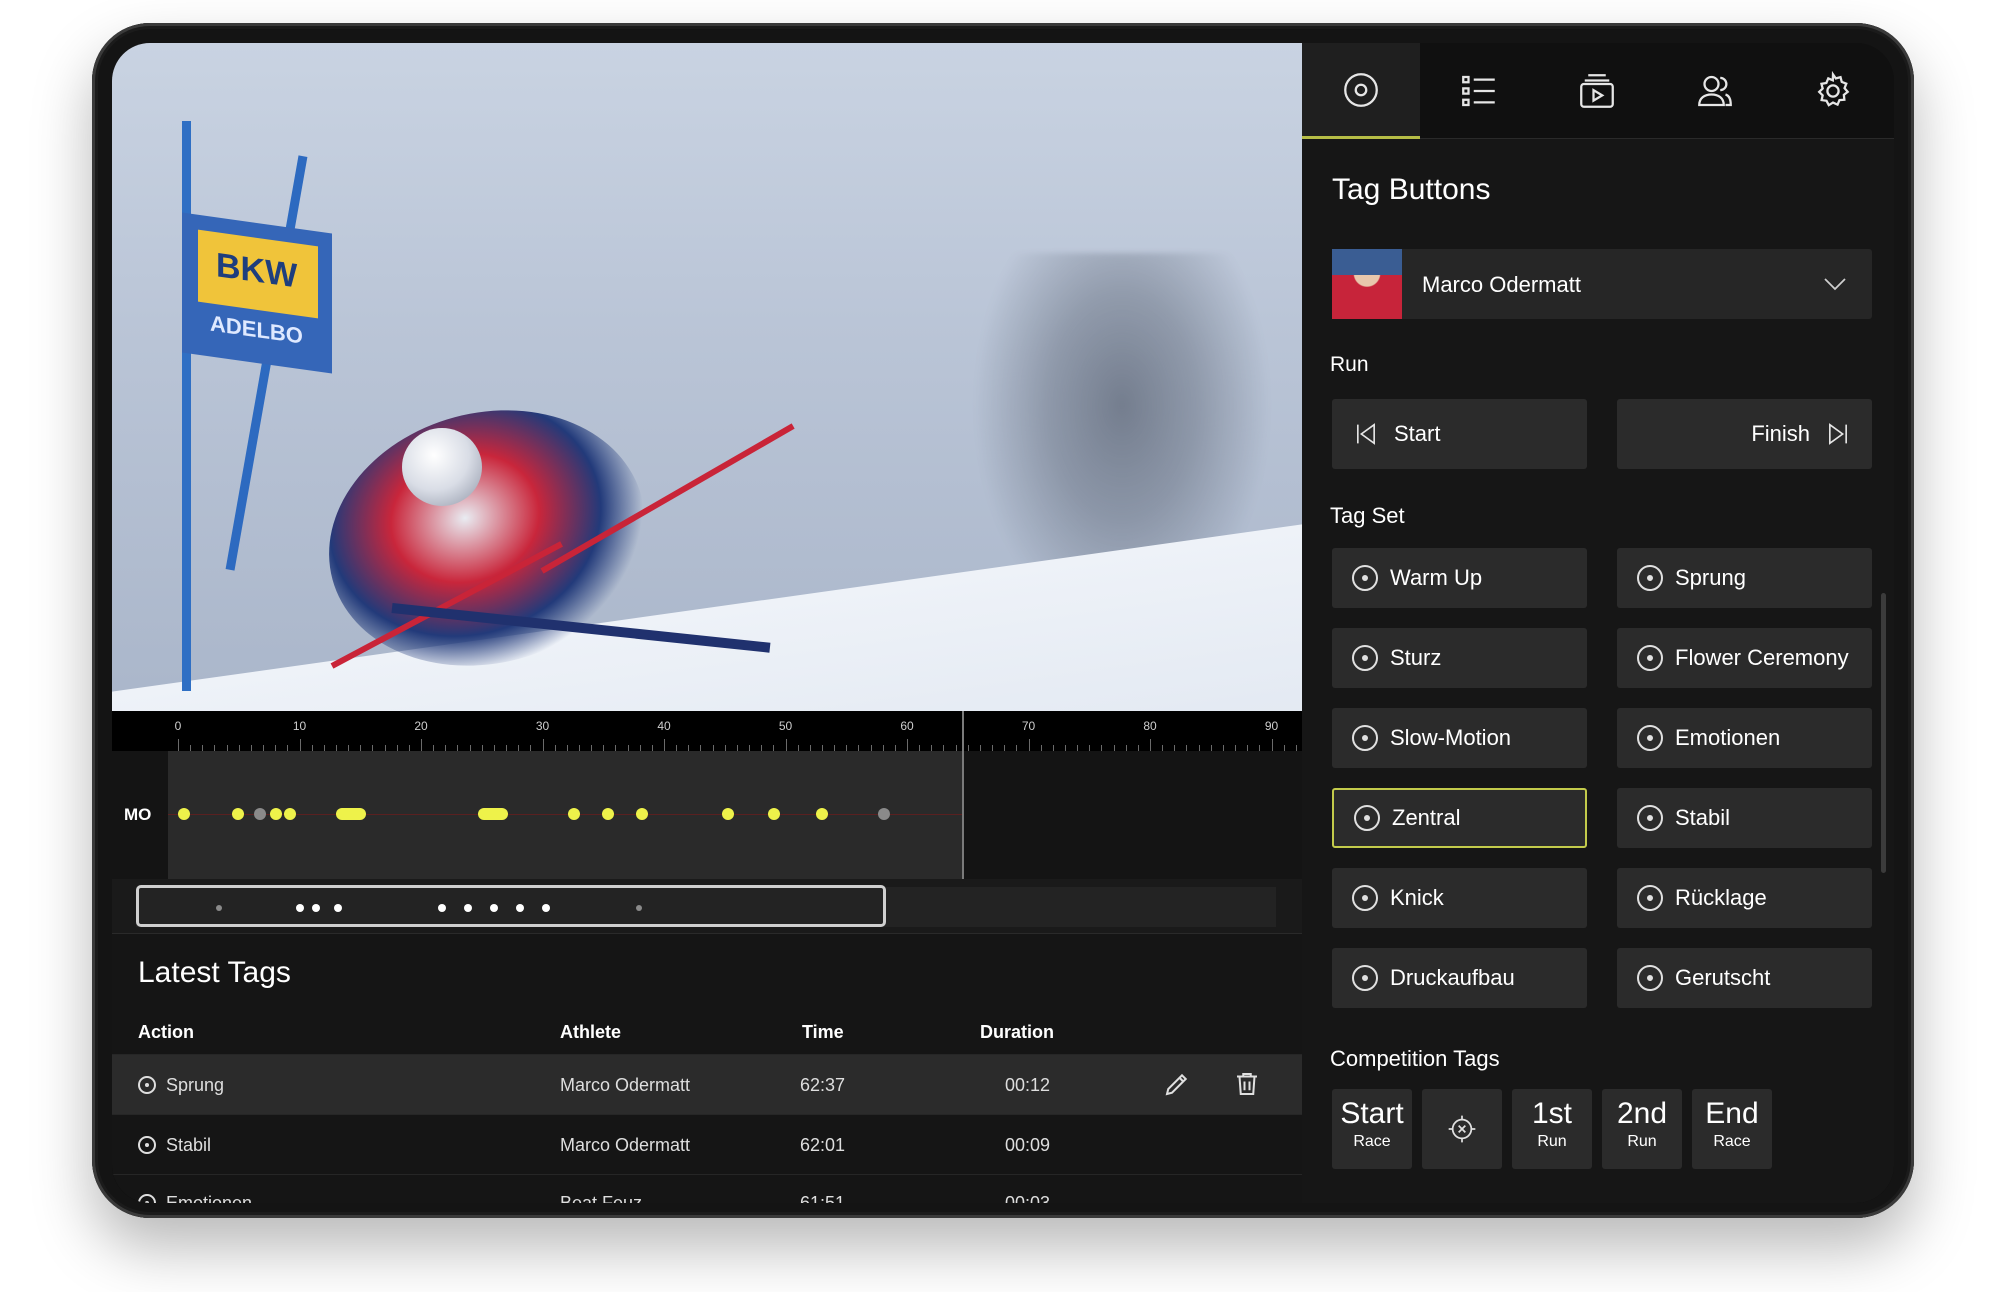 This screenshot has width=2000, height=1292. I want to click on row-action: Emotionen, so click(209, 1198).